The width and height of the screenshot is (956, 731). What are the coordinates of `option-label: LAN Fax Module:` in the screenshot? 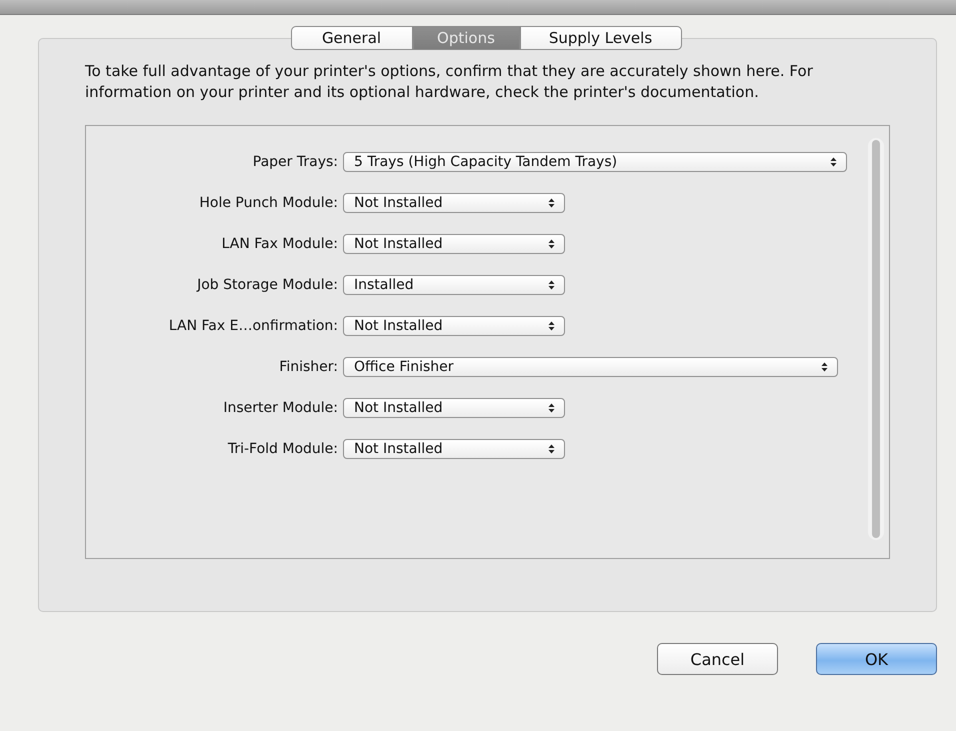 It's located at (279, 244).